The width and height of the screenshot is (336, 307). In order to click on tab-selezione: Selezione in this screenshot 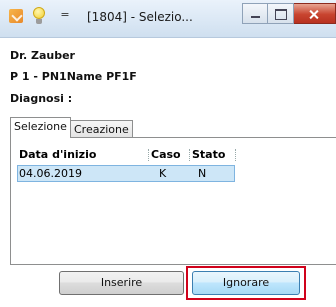, I will do `click(40, 127)`.